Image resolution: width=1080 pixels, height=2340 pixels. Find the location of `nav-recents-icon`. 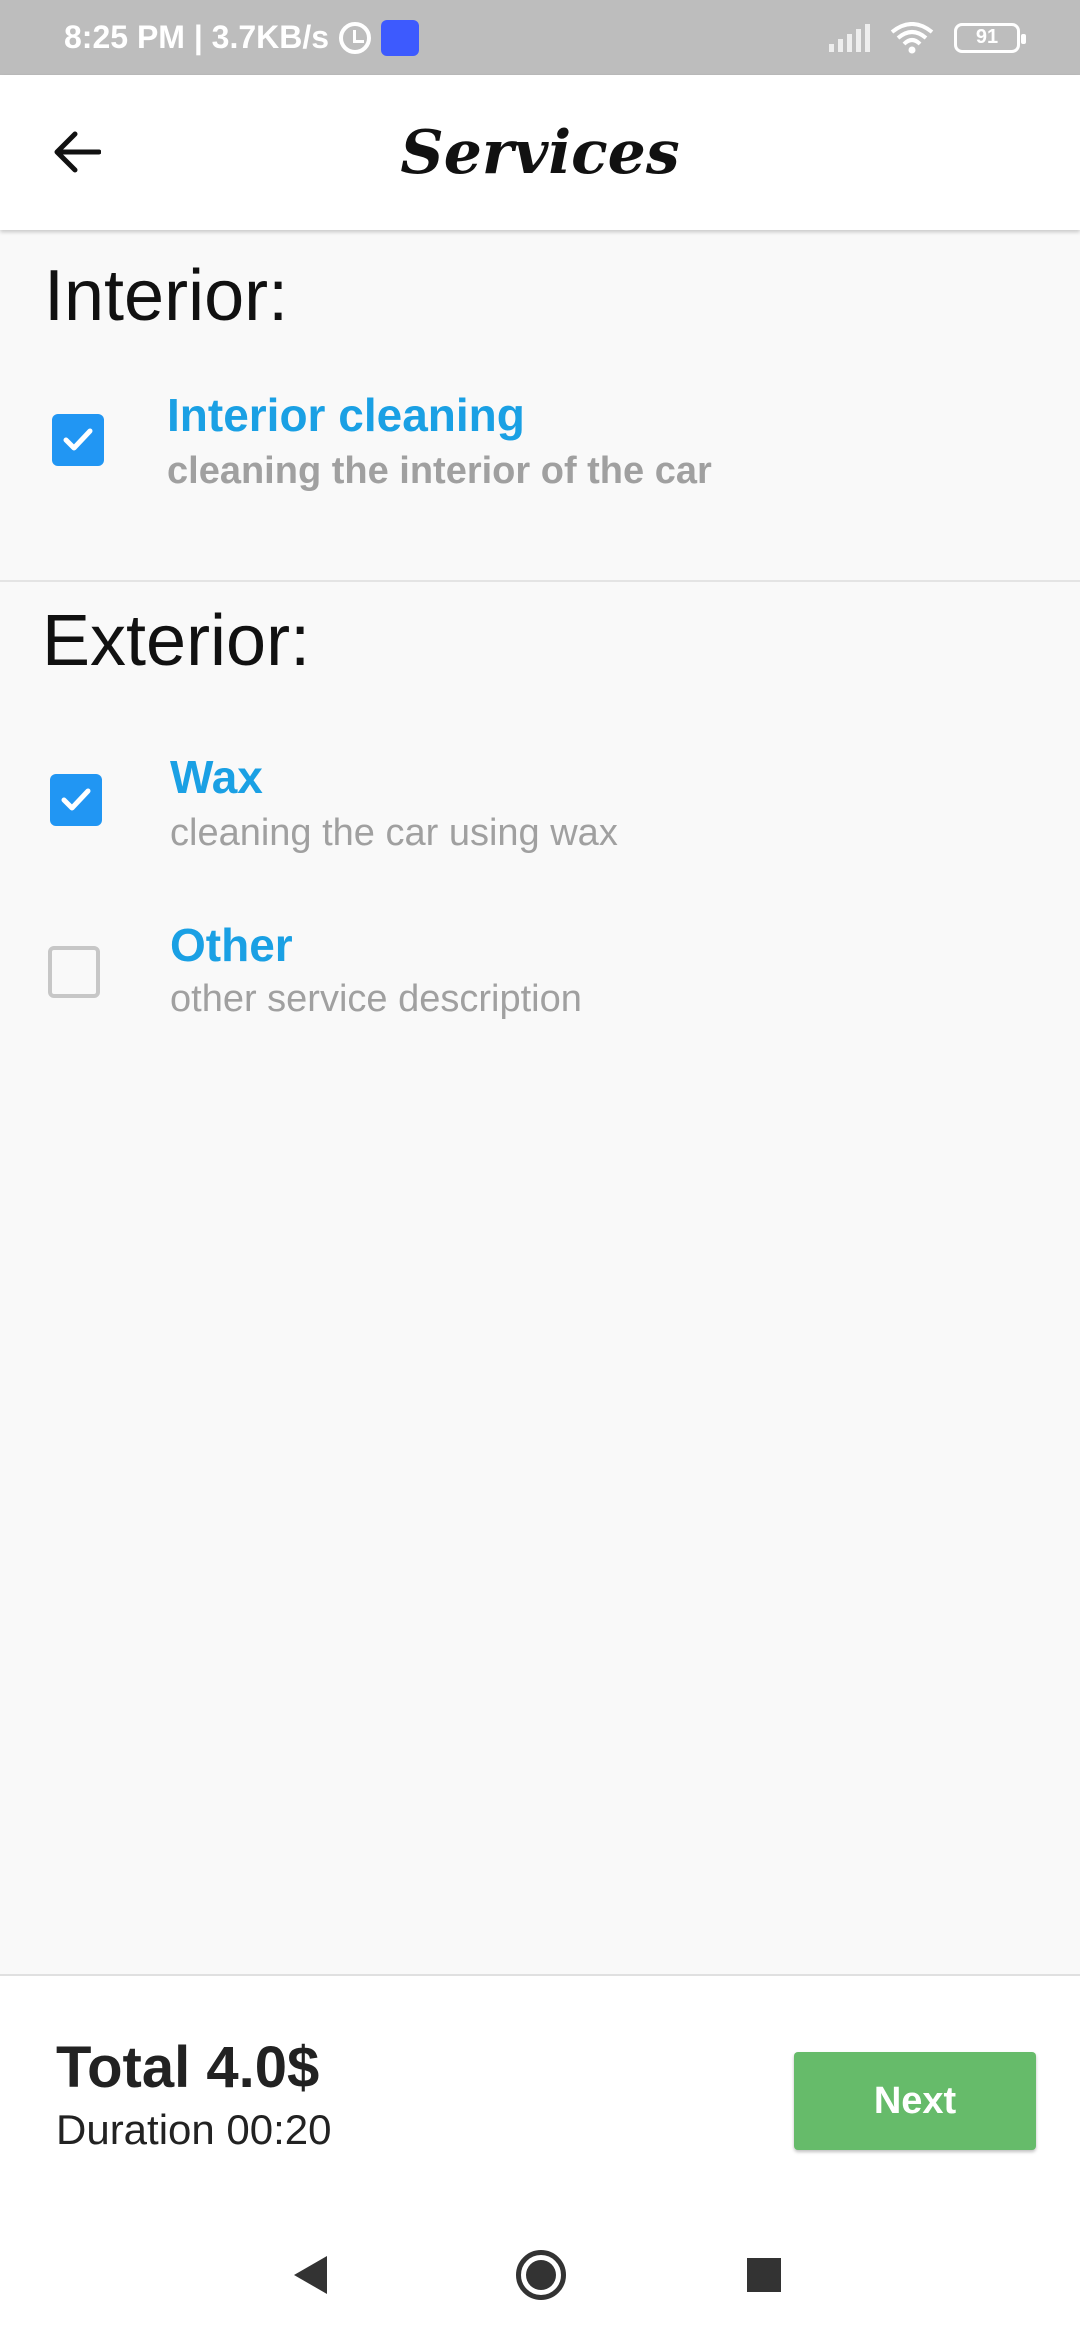

nav-recents-icon is located at coordinates (764, 2275).